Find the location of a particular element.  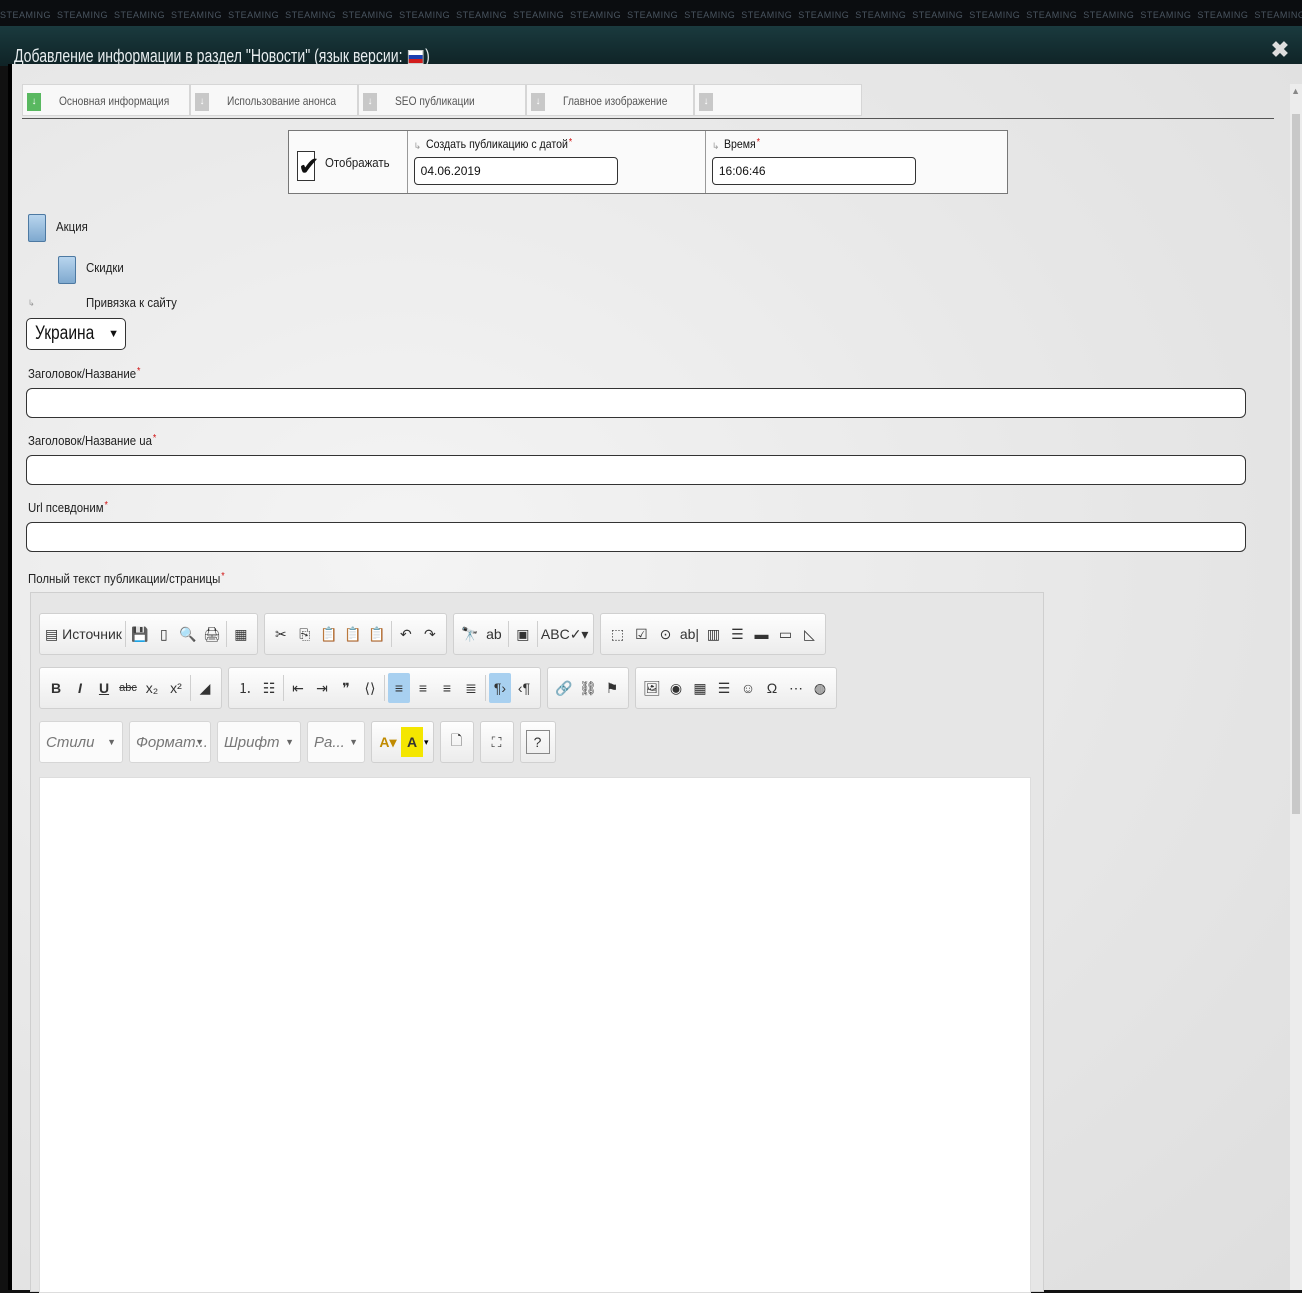

hidden-field-icon: ◺ is located at coordinates (809, 634).